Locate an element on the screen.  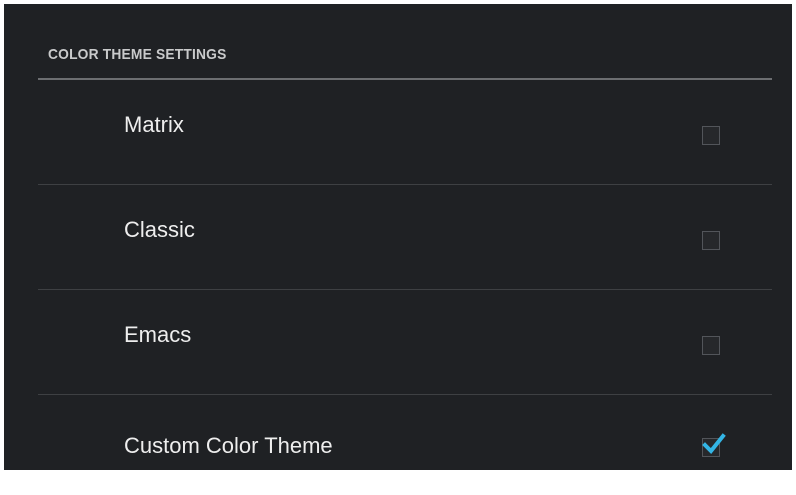
preference-custom-color-theme: Custom Color Theme is located at coordinates (405, 432).